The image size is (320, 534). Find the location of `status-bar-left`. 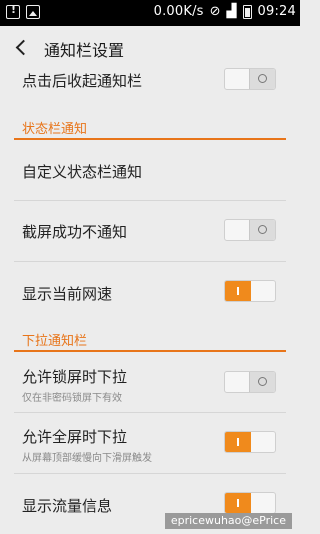

status-bar-left is located at coordinates (23, 11).